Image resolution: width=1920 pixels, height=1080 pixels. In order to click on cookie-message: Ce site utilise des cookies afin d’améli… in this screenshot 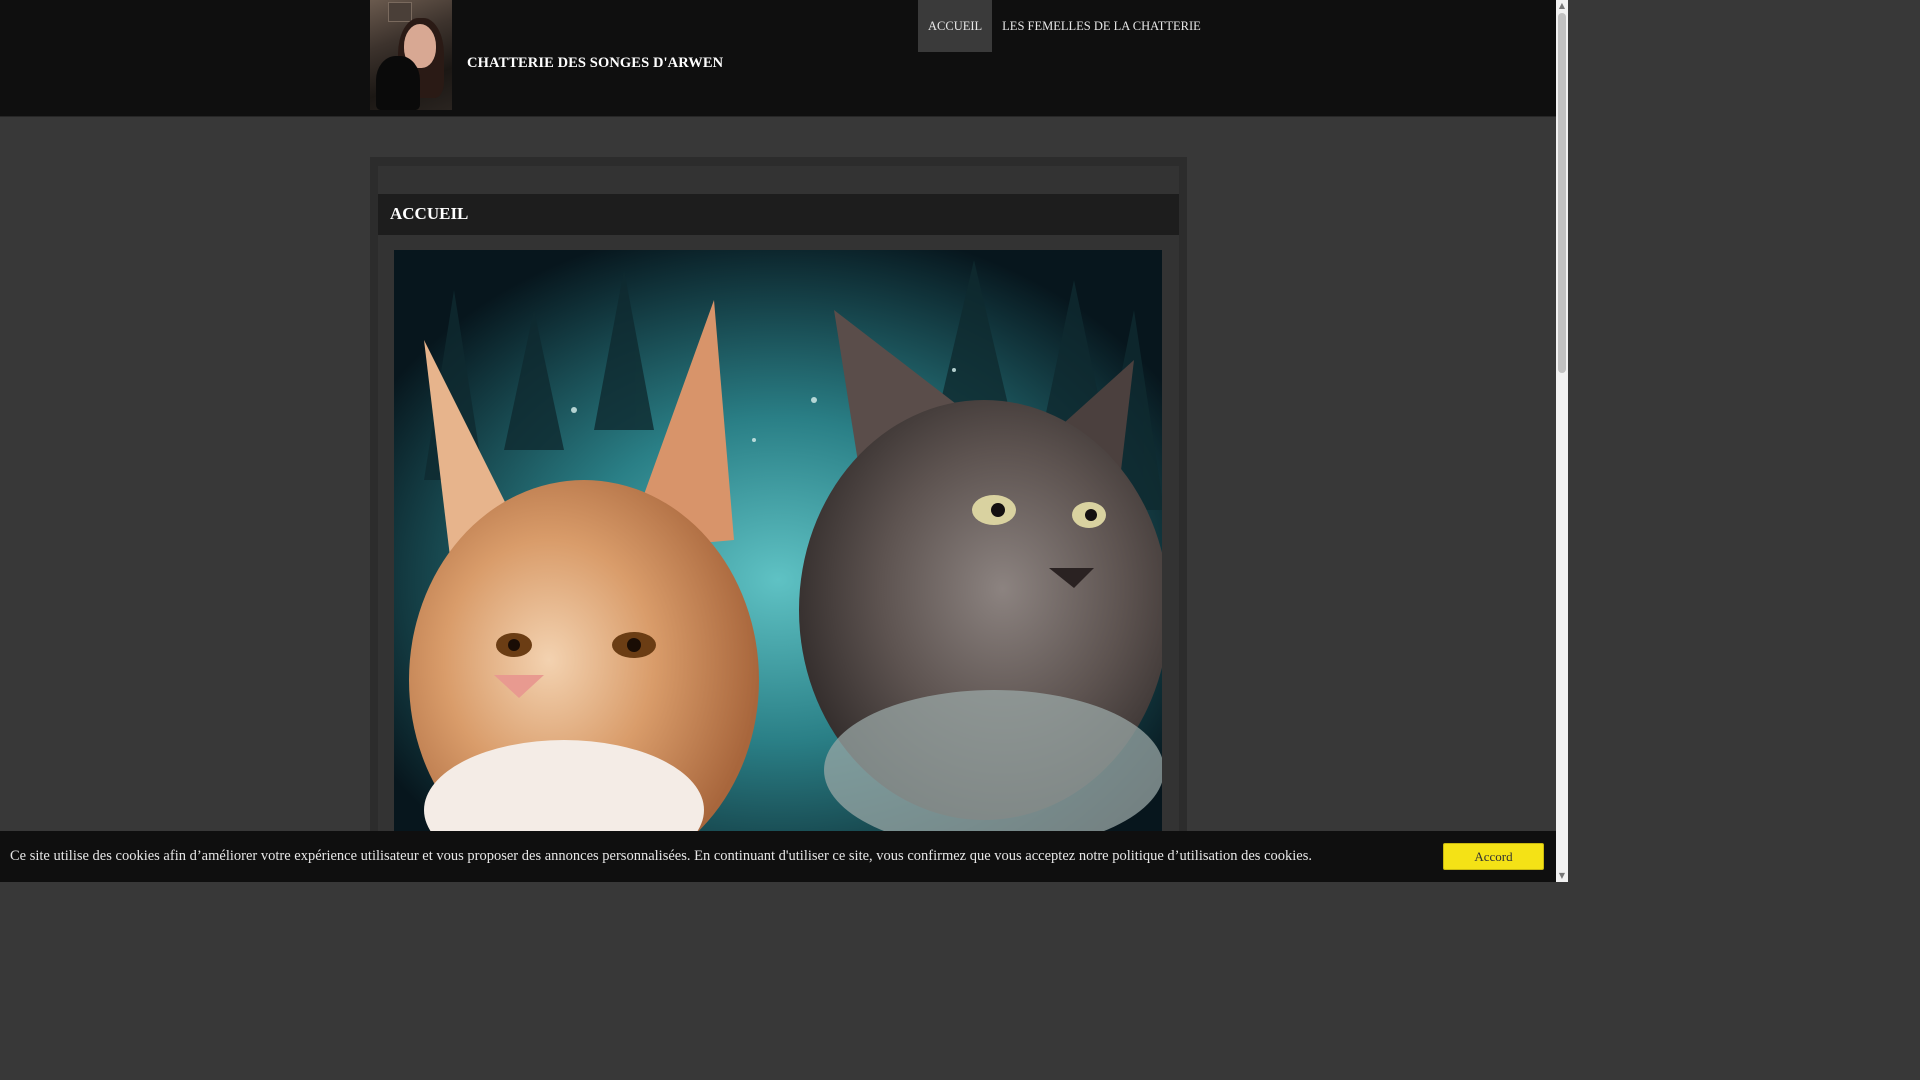, I will do `click(661, 856)`.